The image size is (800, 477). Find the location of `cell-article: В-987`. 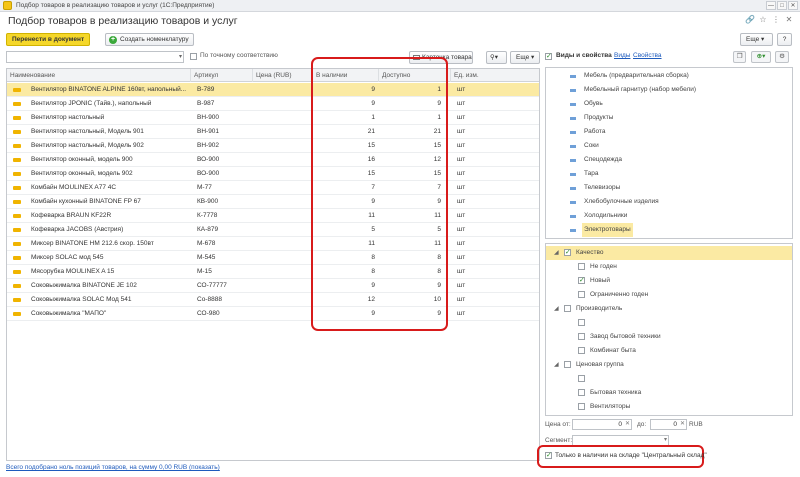

cell-article: В-987 is located at coordinates (206, 103).